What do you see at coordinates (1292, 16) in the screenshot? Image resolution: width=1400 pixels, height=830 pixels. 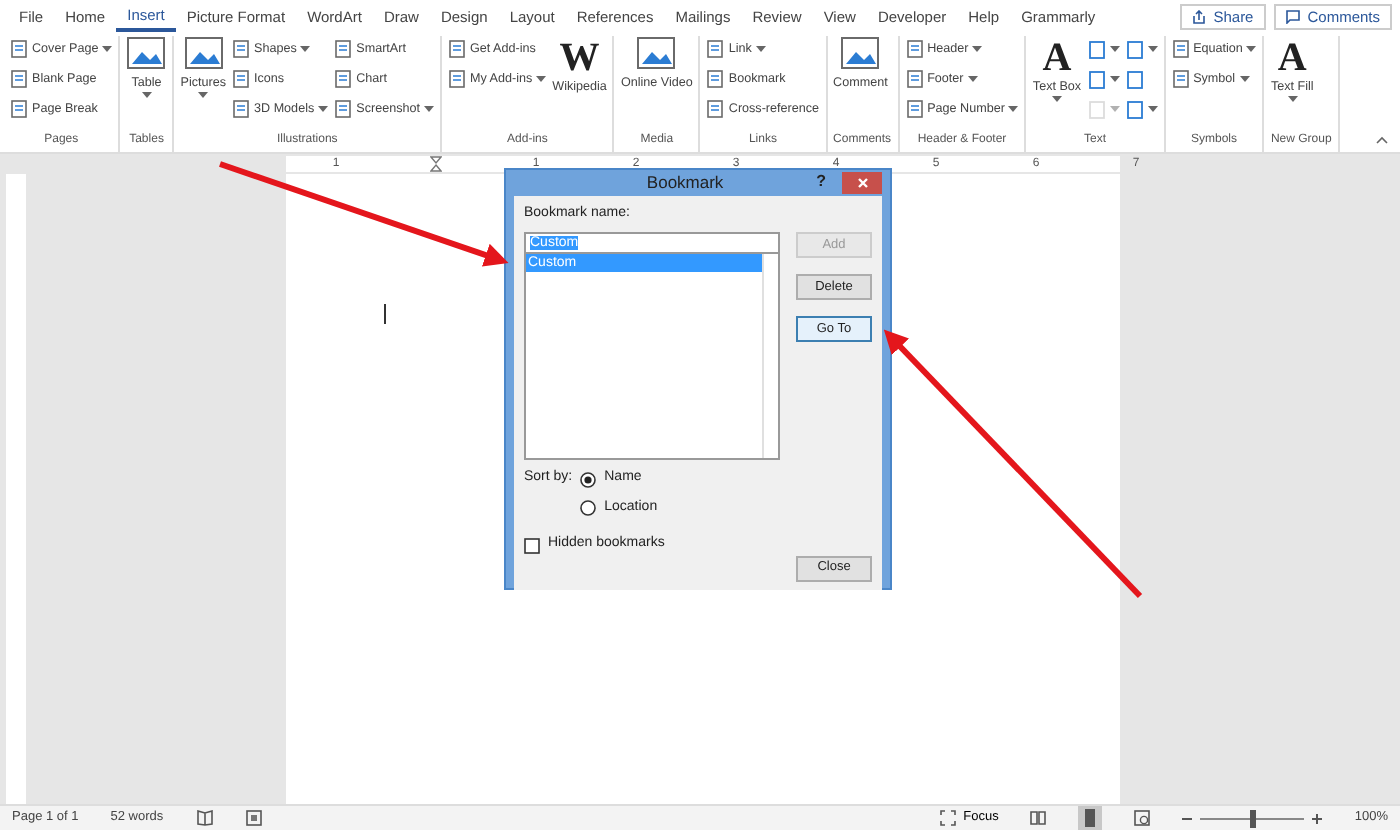 I see `comment-icon` at bounding box center [1292, 16].